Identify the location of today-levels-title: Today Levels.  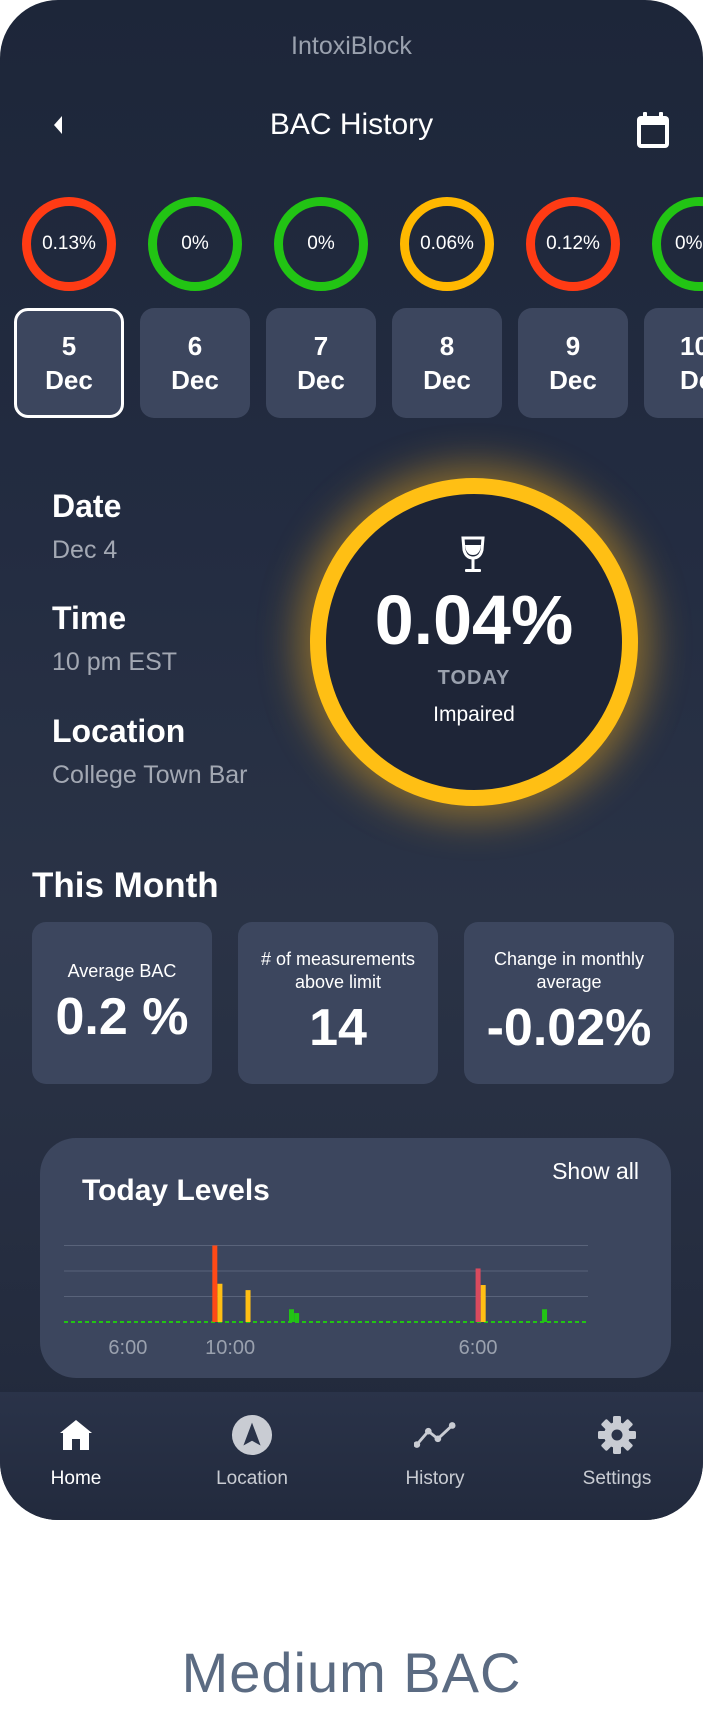
(176, 1190).